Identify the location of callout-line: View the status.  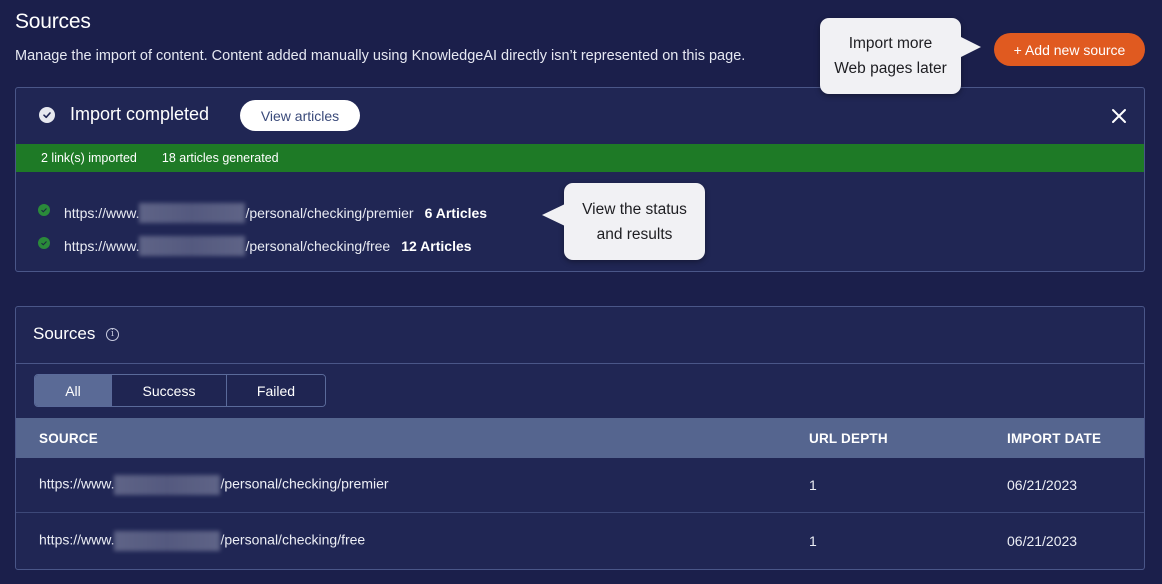
(634, 209).